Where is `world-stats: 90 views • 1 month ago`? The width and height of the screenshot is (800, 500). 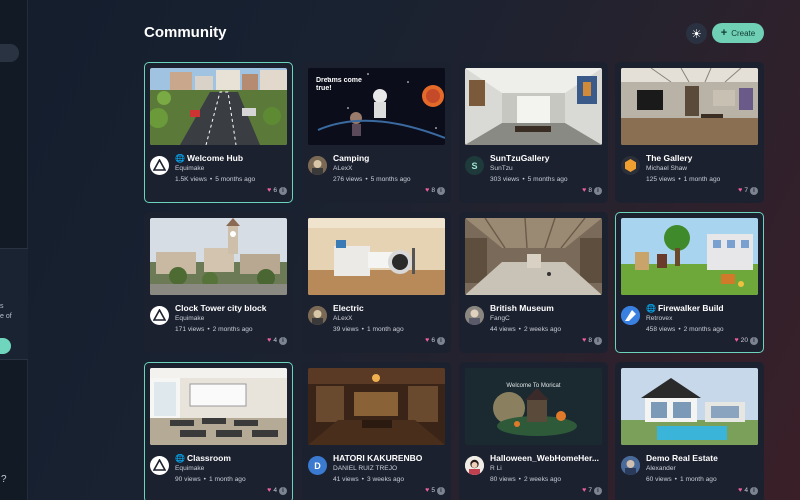
world-stats: 90 views • 1 month ago is located at coordinates (210, 479).